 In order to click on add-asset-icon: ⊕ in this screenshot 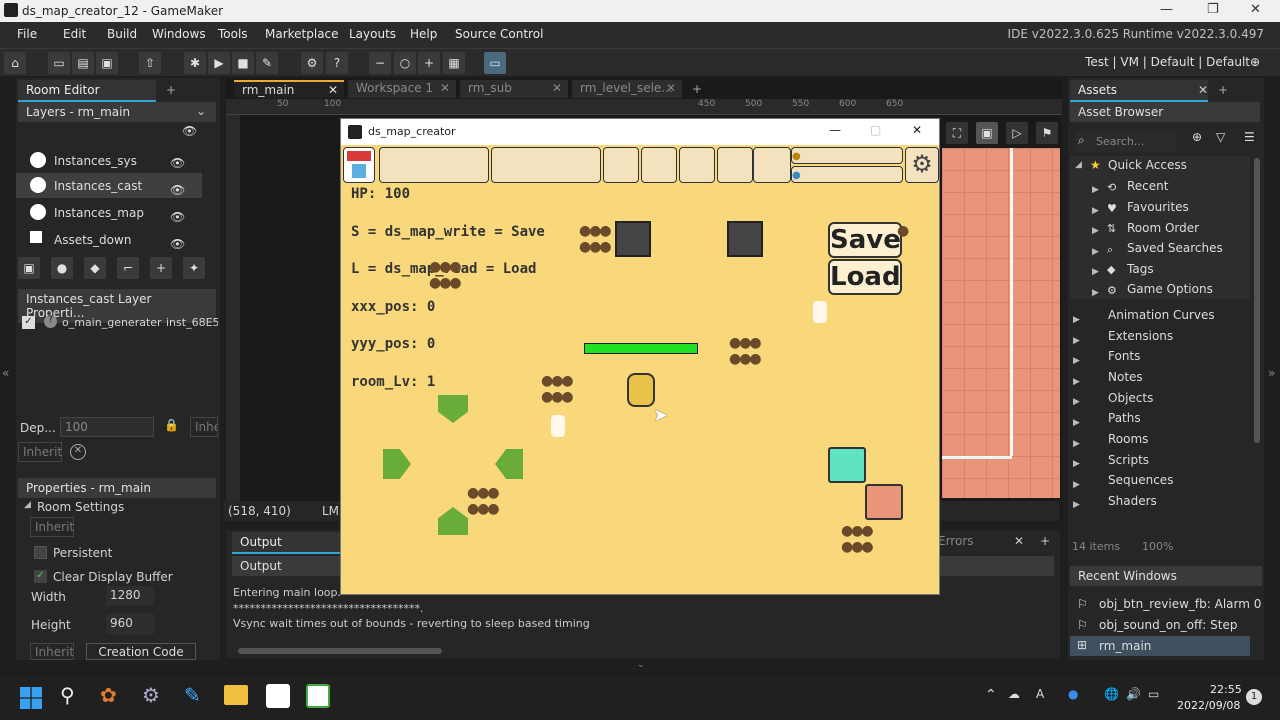, I will do `click(1197, 137)`.